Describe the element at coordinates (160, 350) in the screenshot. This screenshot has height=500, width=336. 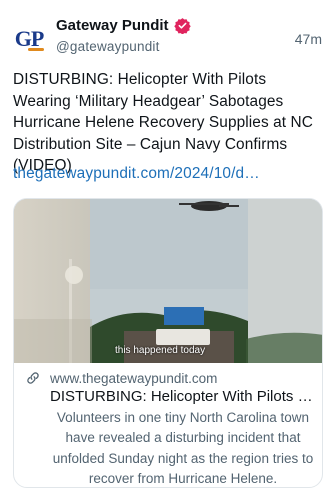
I see `video-caption: this happened today` at that location.